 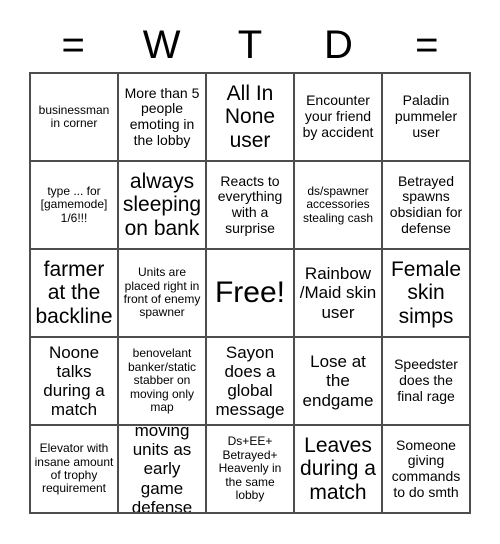 I want to click on bingo-cell-label: Female skin simps, so click(x=426, y=292).